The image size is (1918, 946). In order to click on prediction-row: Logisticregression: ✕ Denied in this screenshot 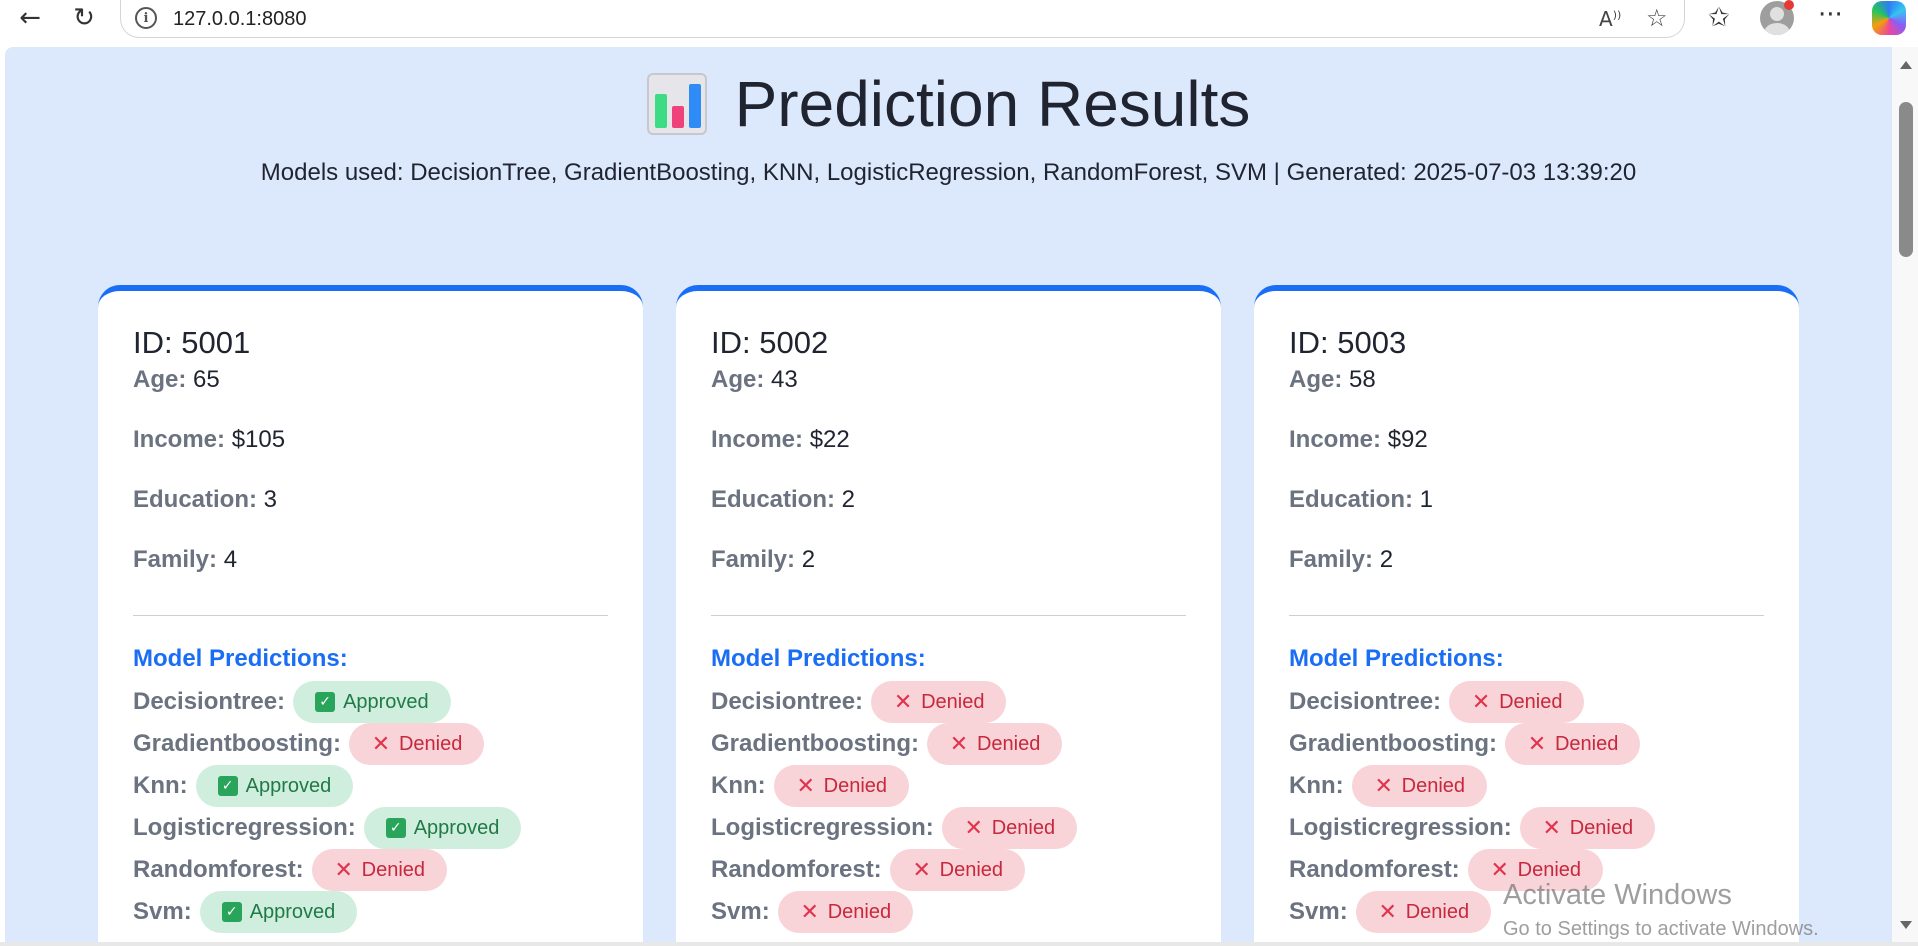, I will do `click(1472, 828)`.